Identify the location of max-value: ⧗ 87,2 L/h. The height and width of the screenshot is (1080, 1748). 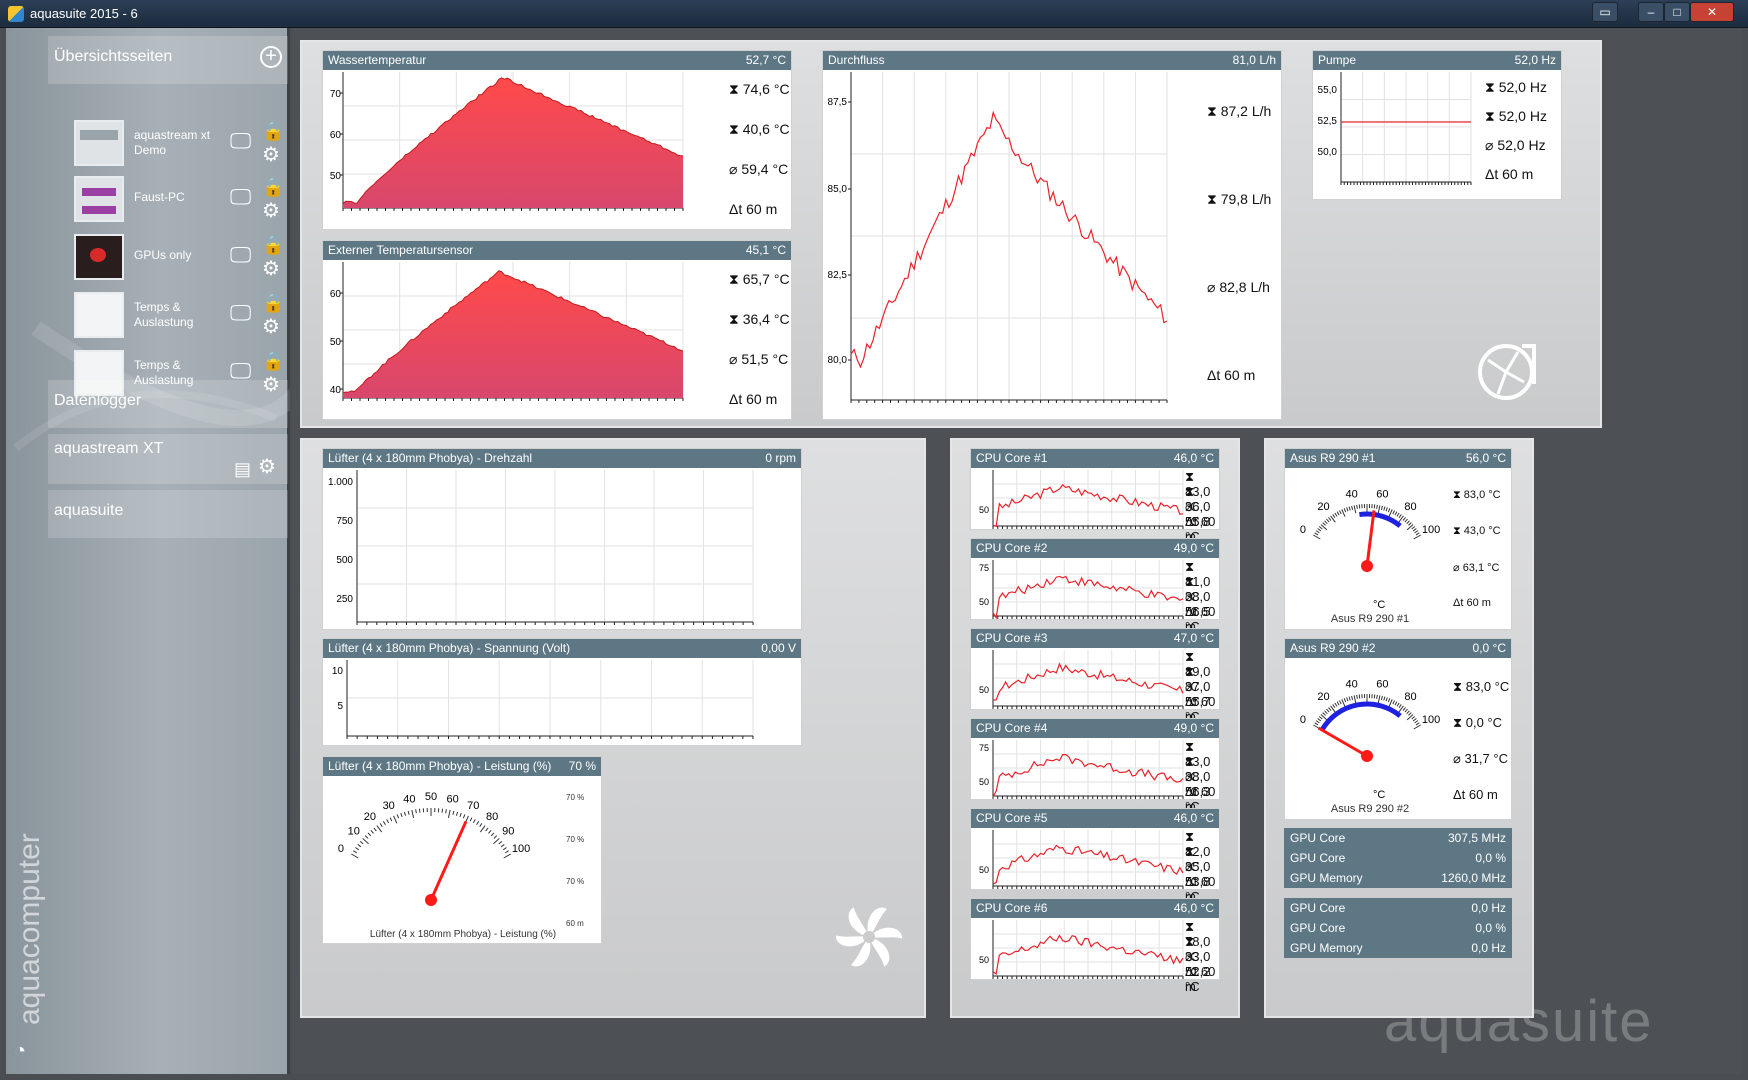
(1239, 111).